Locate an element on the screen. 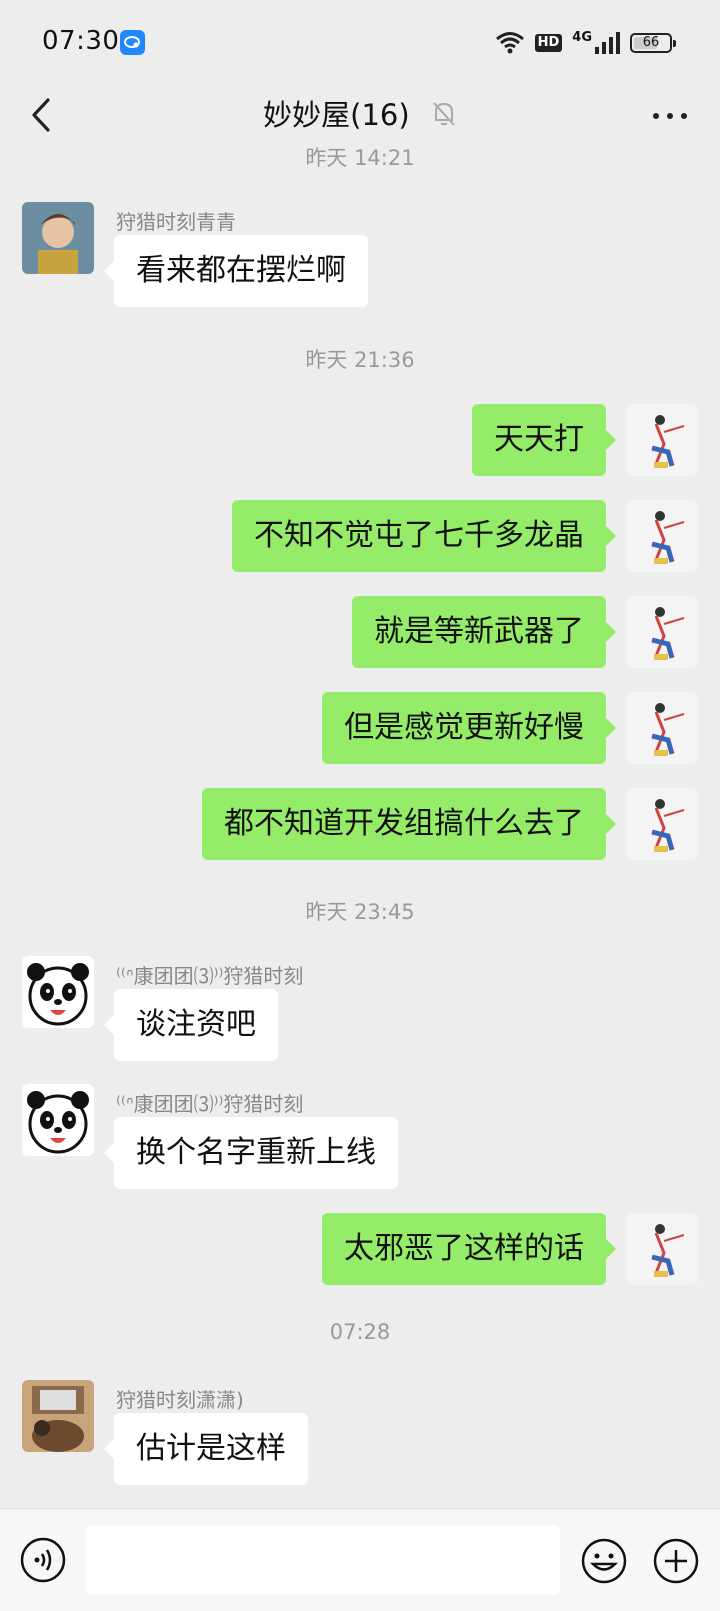 This screenshot has width=720, height=1611. chat-title-wrap: 妙妙屋(16) is located at coordinates (360, 113).